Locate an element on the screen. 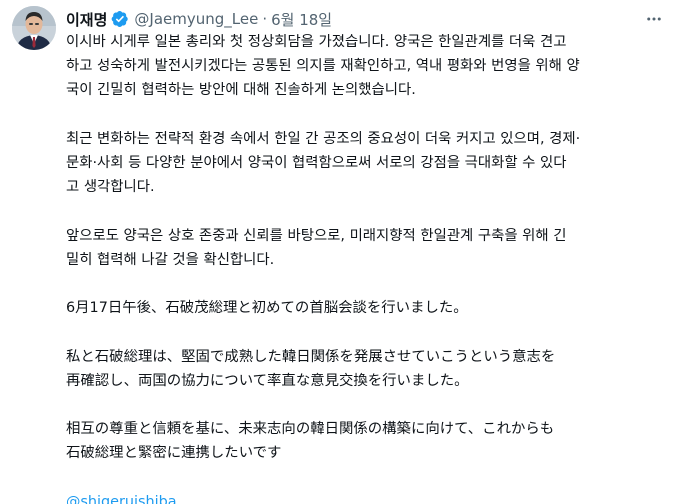  mention-link: @shigeruishiba is located at coordinates (368, 497).